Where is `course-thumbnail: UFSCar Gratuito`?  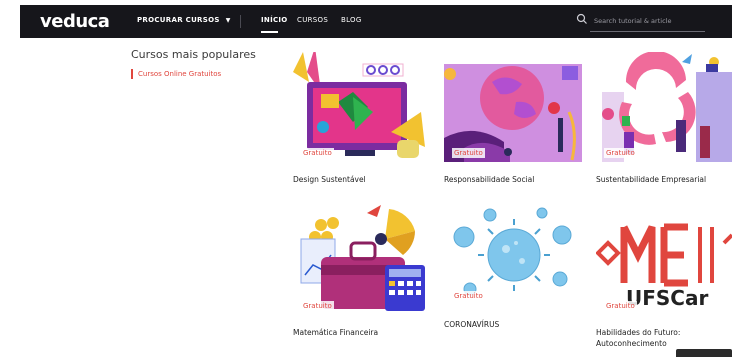
course-thumbnail: UFSCar Gratuito is located at coordinates (664, 260).